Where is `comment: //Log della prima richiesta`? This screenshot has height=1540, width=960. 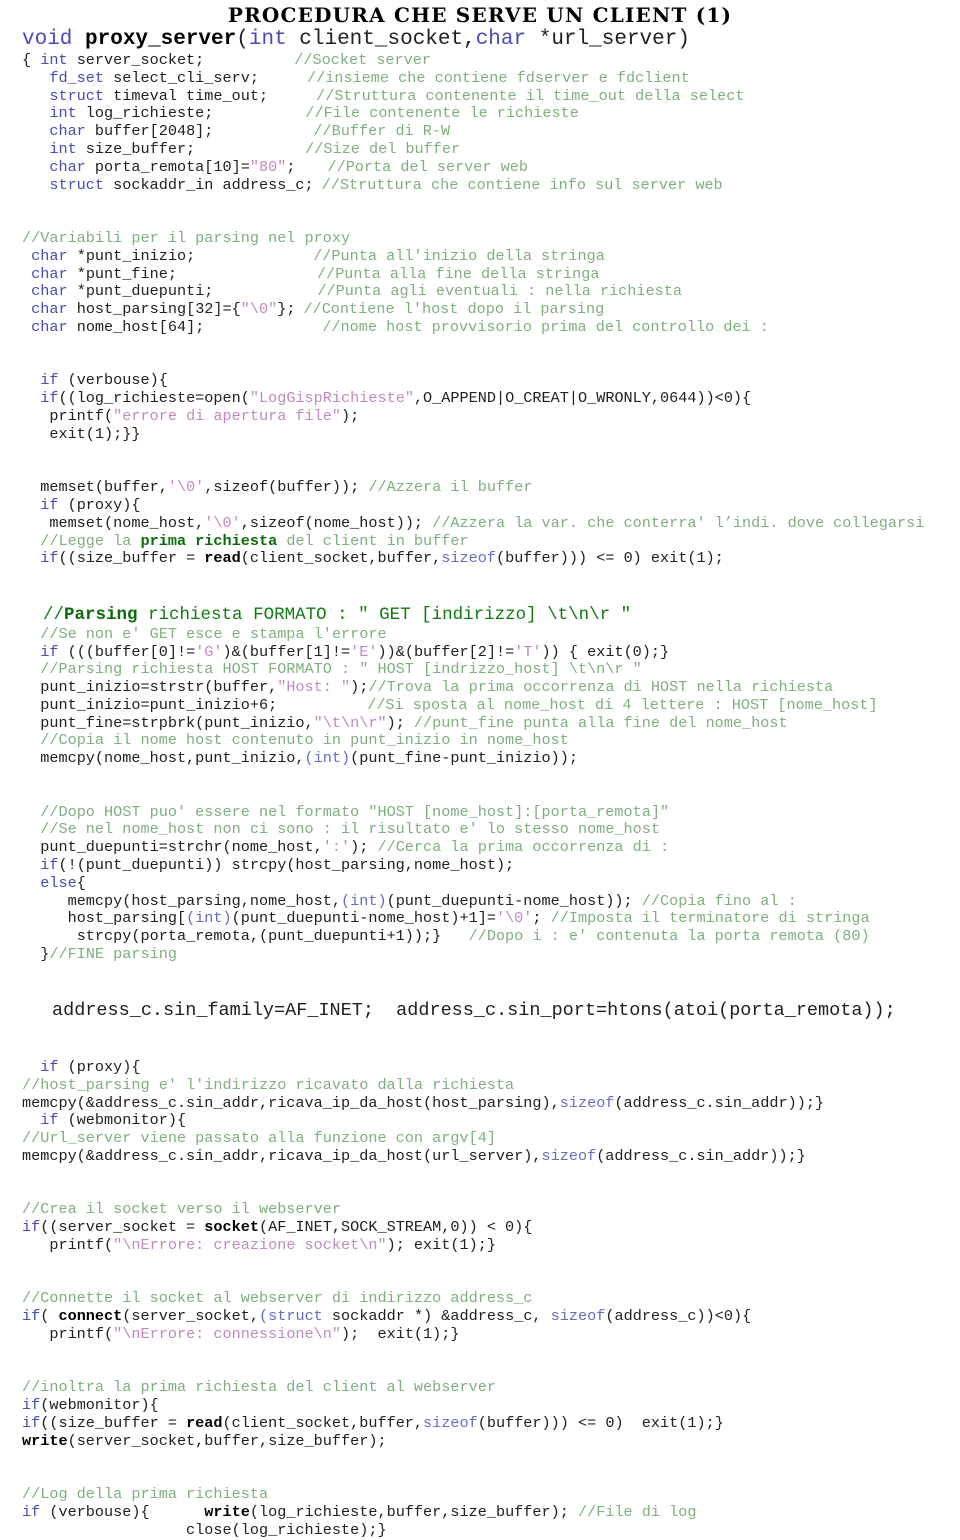 comment: //Log della prima richiesta is located at coordinates (145, 1494).